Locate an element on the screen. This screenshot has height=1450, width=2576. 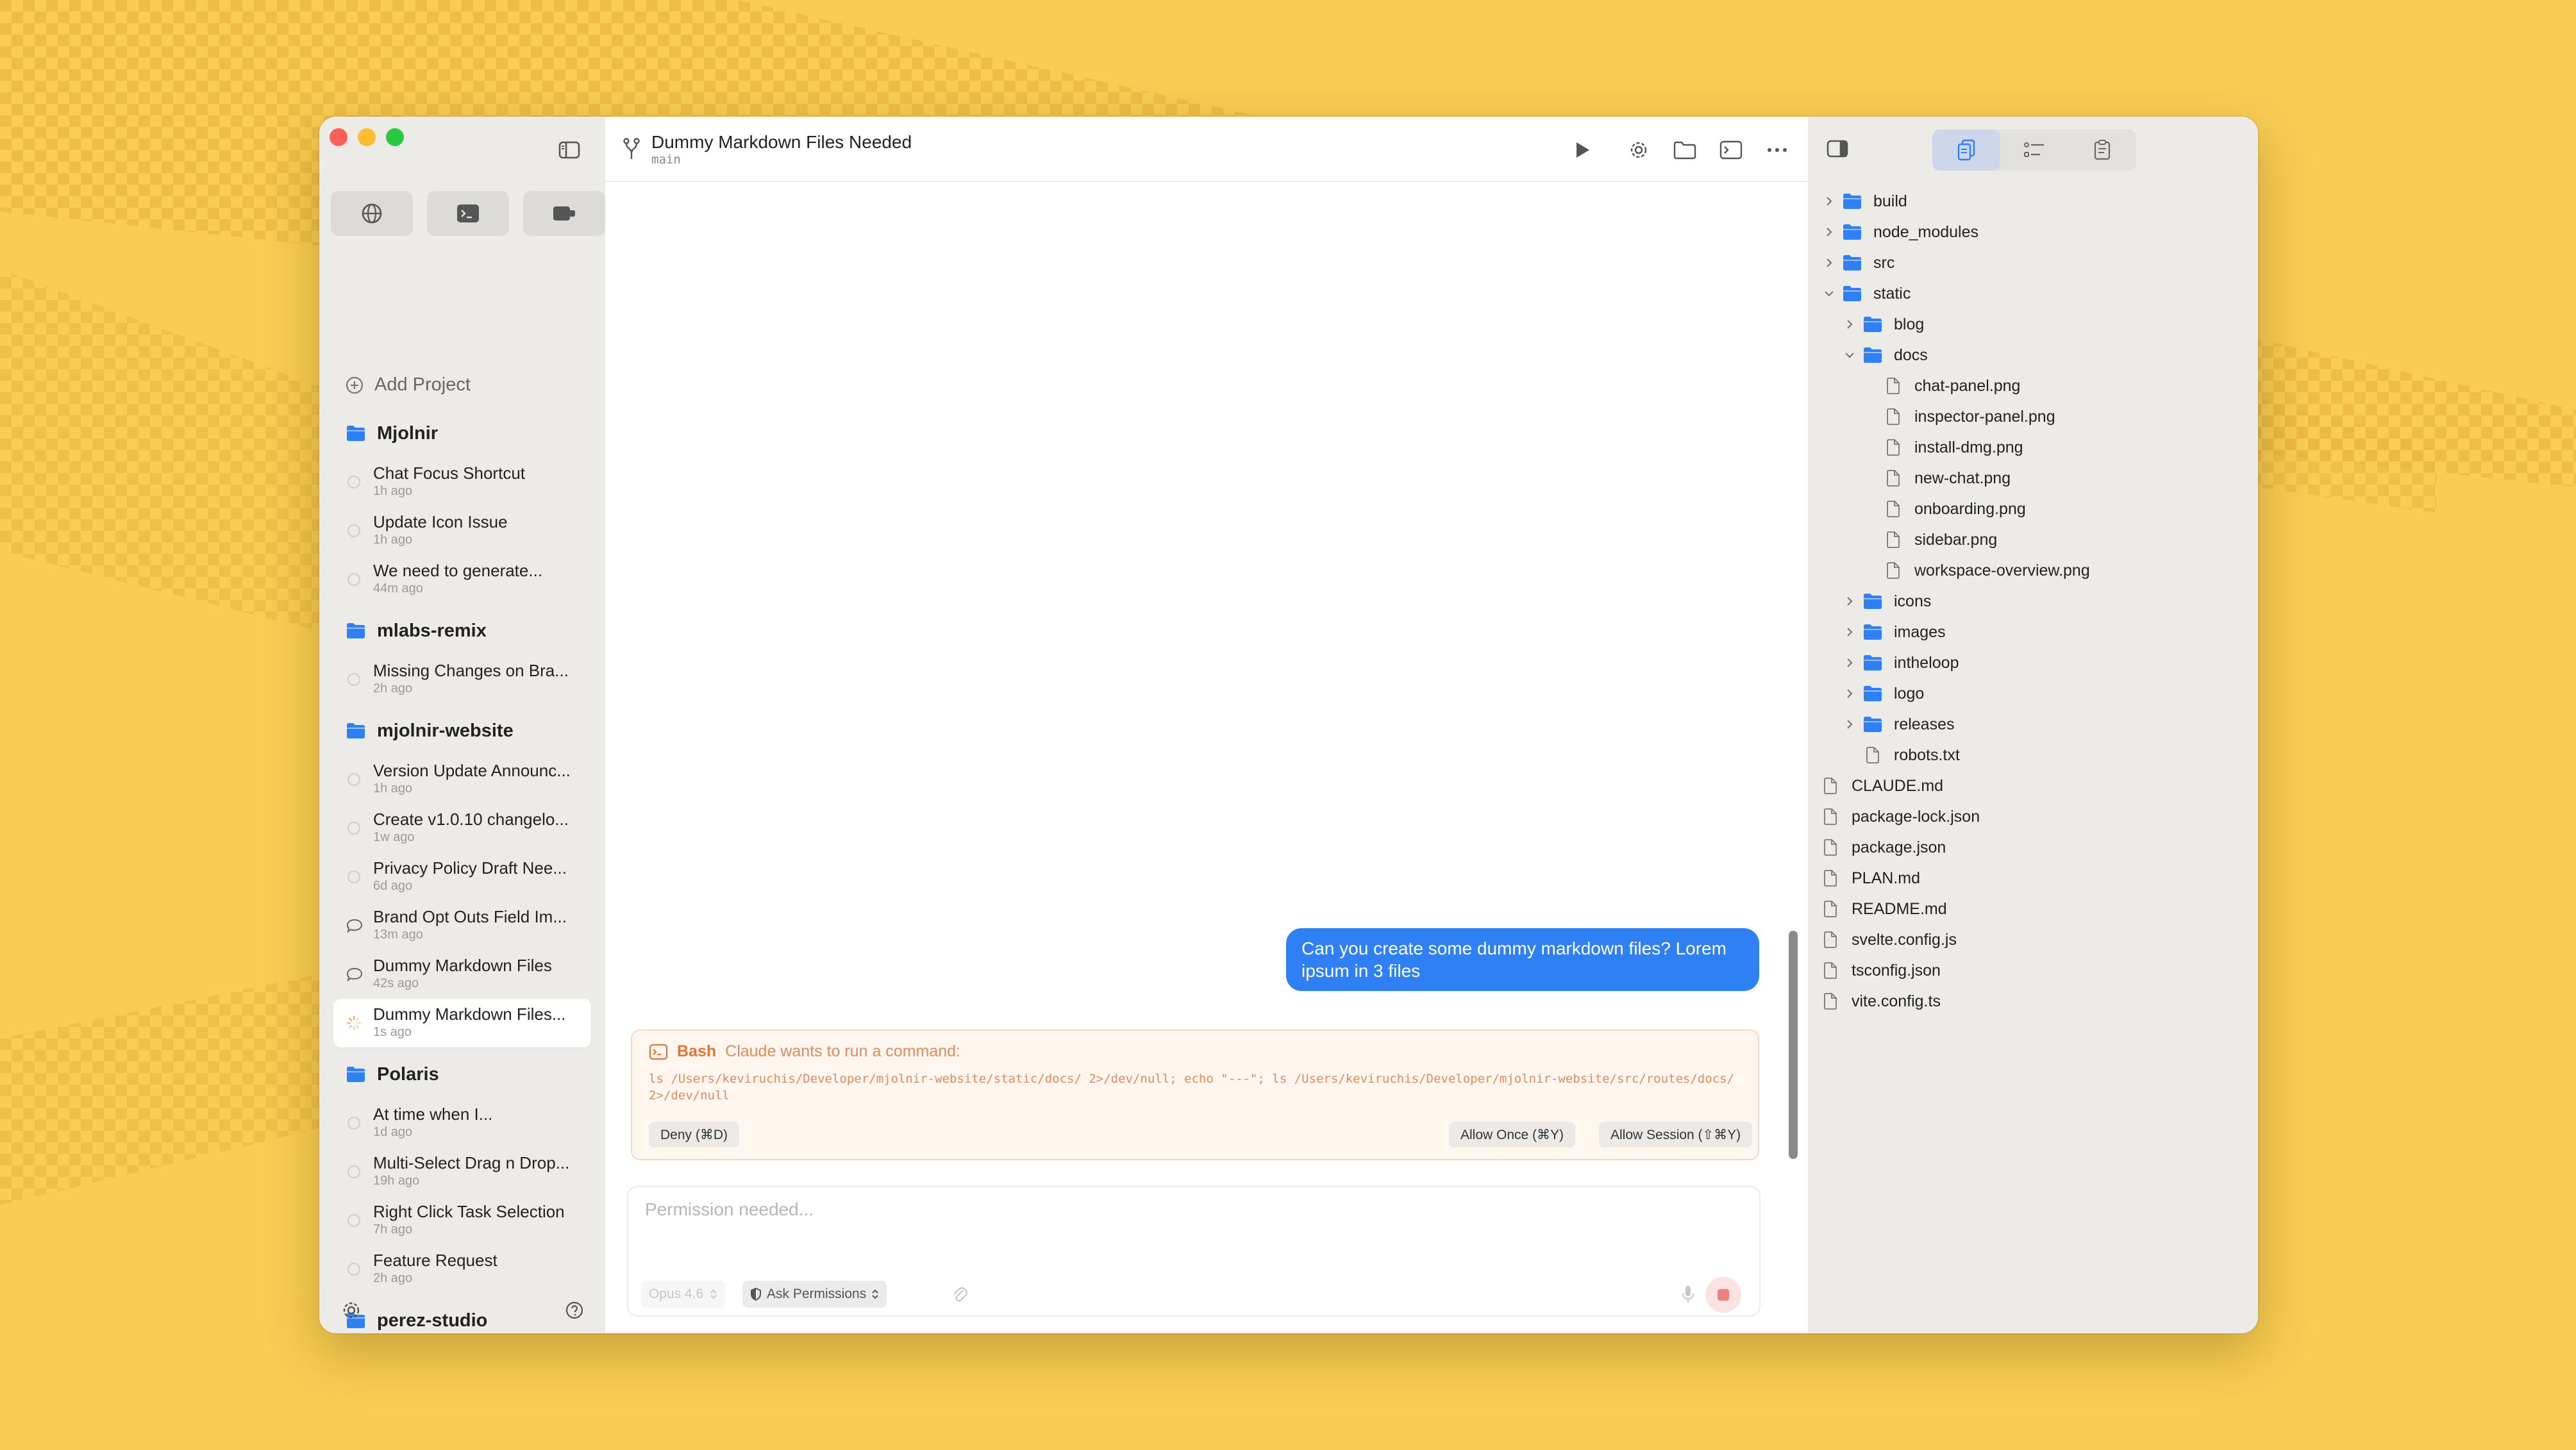
tree-file-row: PLAN.md is located at coordinates (2033, 879).